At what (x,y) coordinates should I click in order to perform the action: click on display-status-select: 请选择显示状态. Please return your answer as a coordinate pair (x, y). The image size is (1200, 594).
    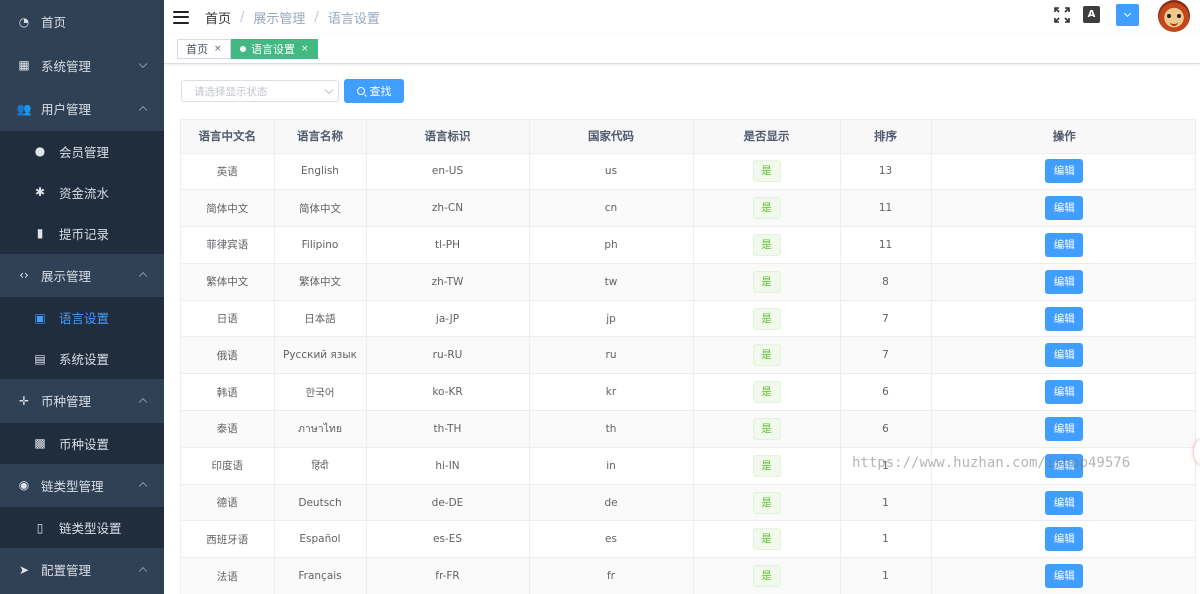
    Looking at the image, I should click on (260, 91).